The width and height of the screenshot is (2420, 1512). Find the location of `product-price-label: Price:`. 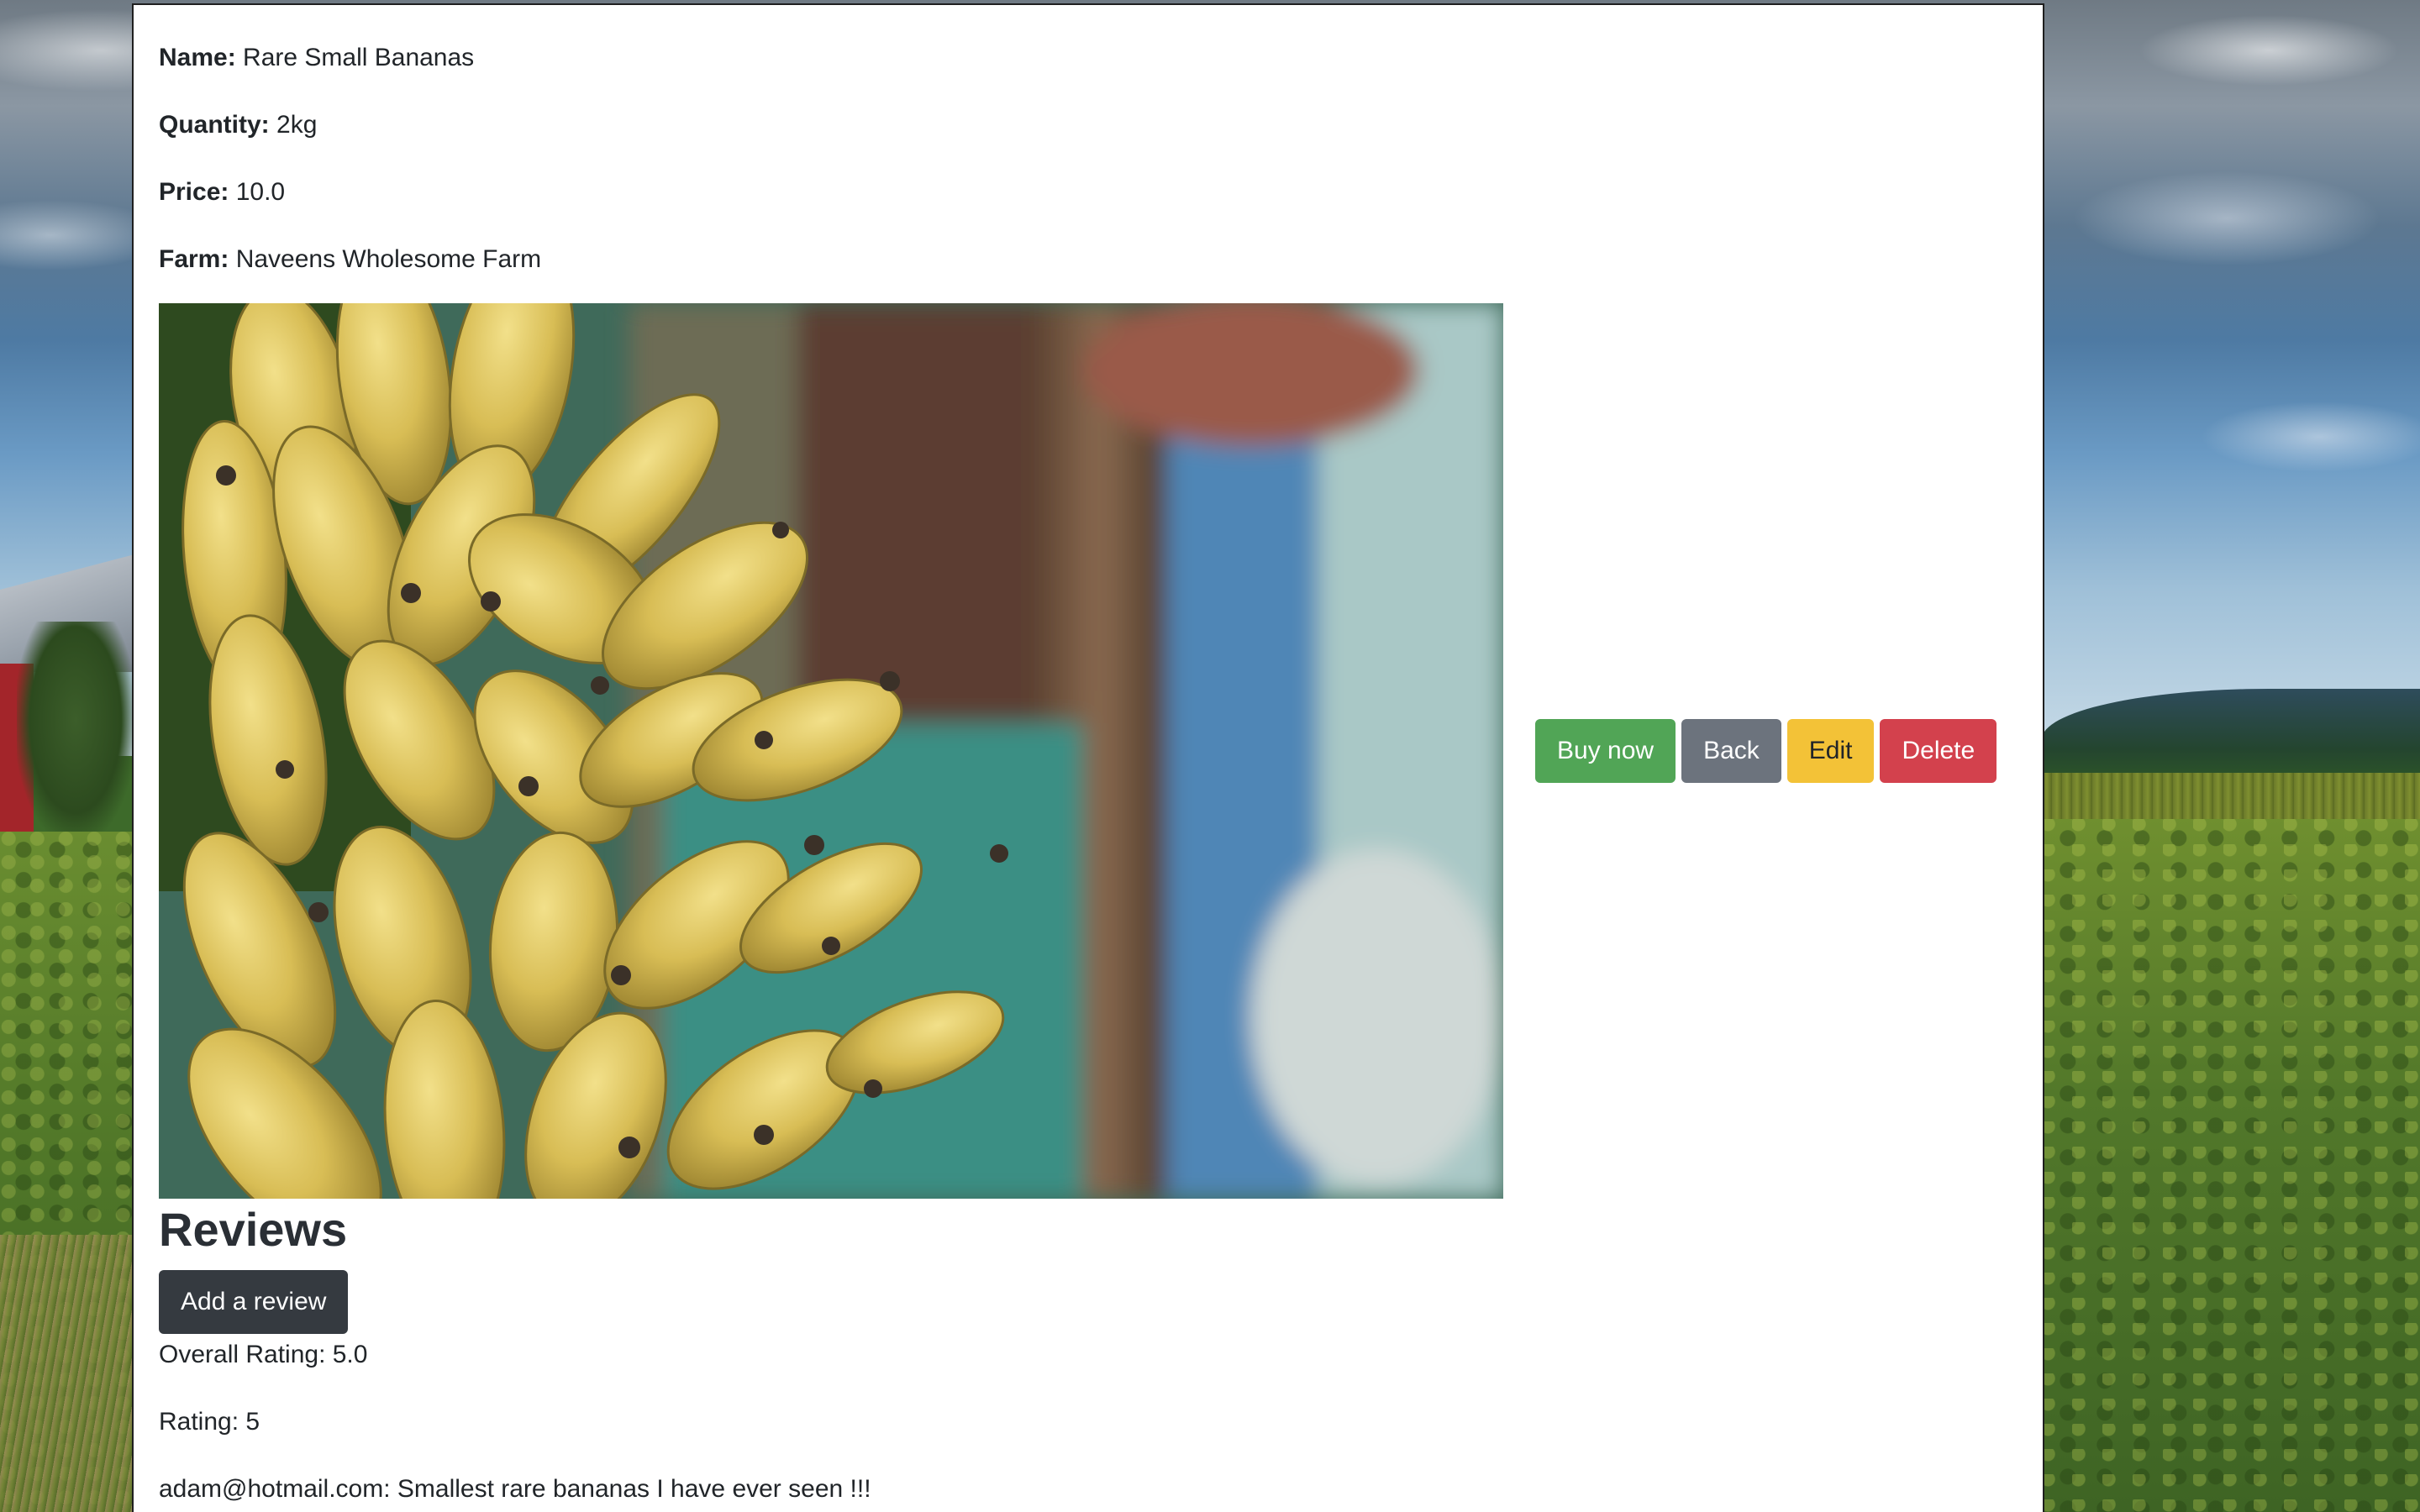

product-price-label: Price: is located at coordinates (194, 192).